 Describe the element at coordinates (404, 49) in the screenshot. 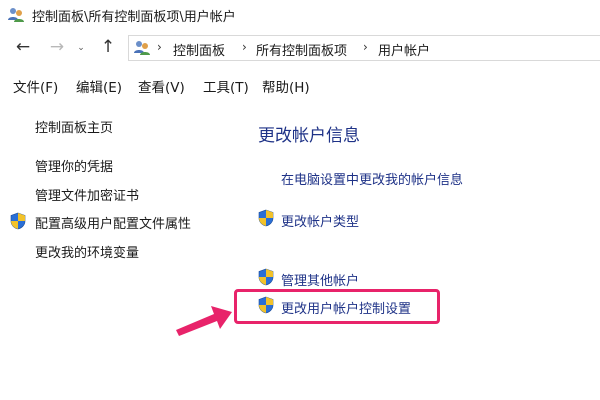

I see `breadcrumb-user-accounts: 用户帐户` at that location.